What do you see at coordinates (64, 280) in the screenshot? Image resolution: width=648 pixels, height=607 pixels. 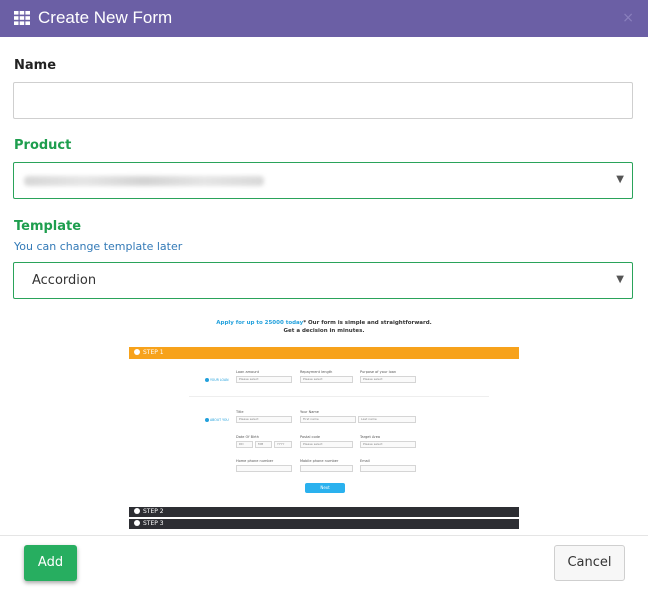 I see `template-value: Accordion` at bounding box center [64, 280].